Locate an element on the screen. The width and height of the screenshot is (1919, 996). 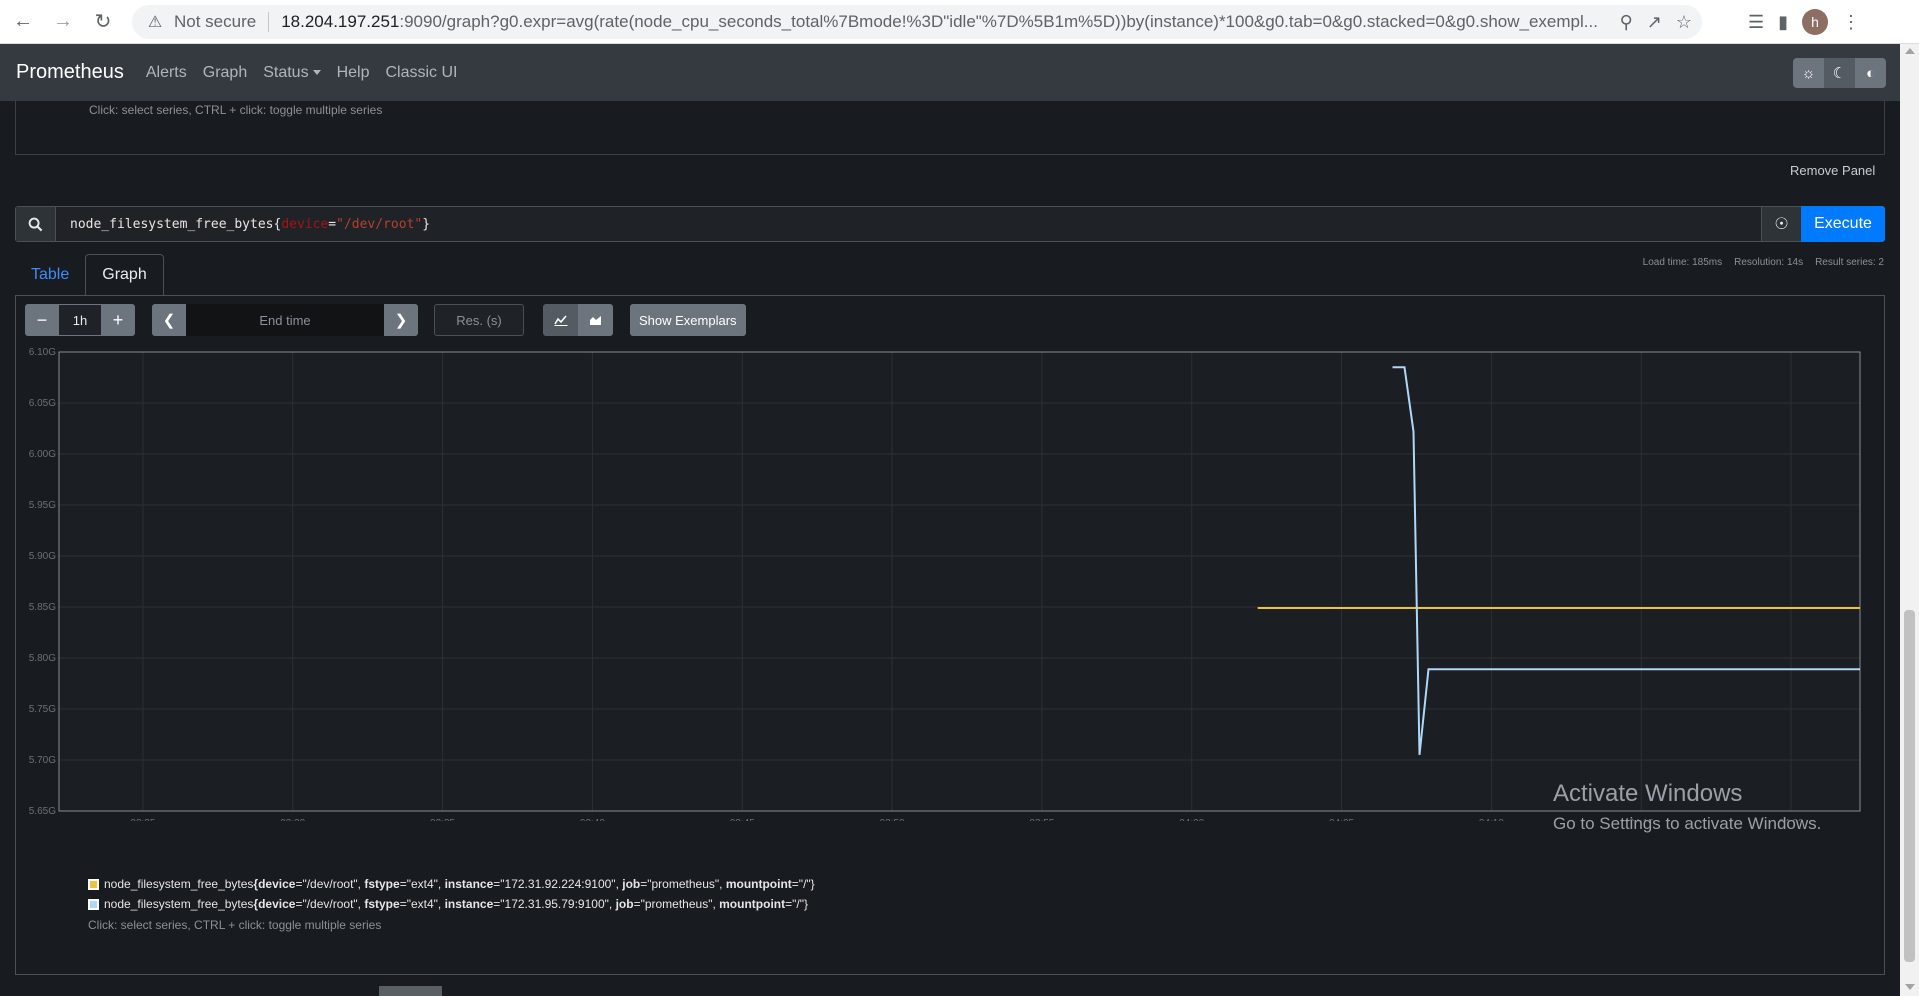
security-label: Not secure is located at coordinates (215, 22).